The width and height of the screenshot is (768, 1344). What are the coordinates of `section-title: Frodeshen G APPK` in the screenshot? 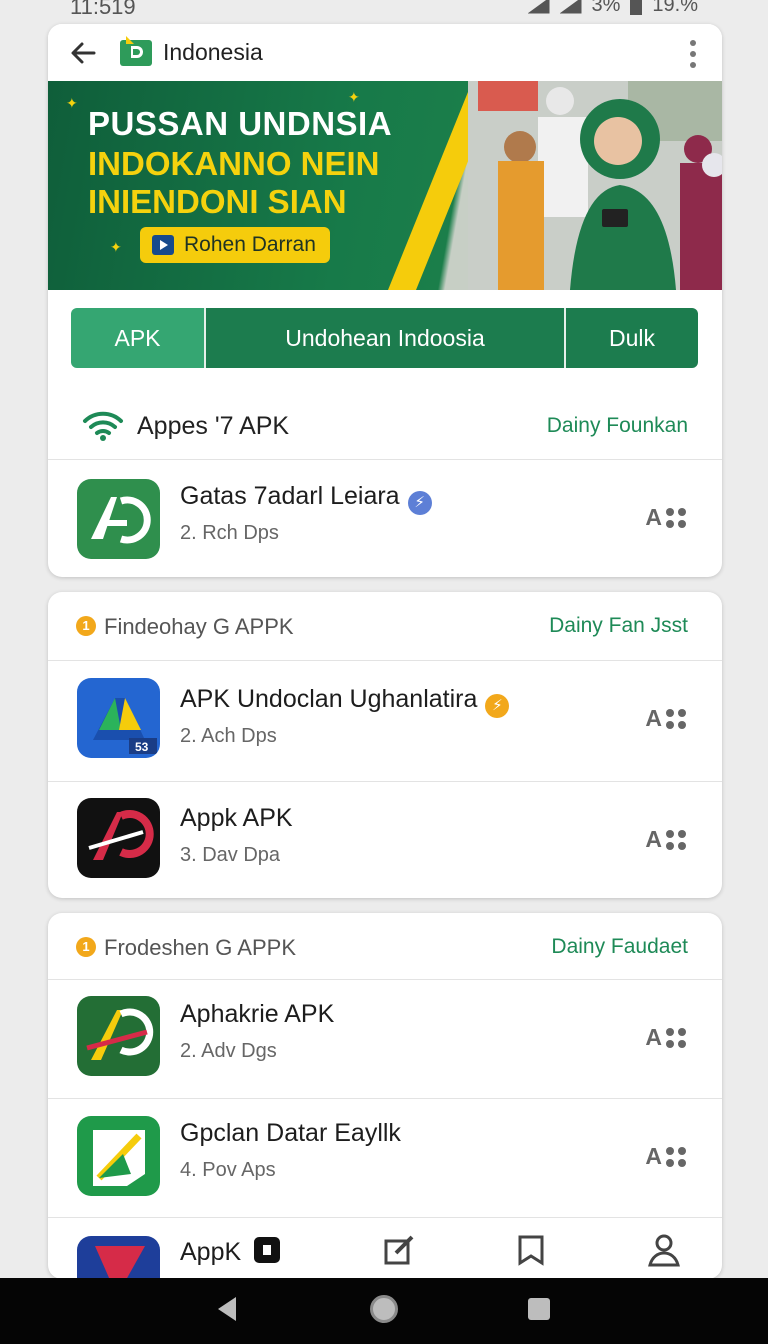 It's located at (200, 947).